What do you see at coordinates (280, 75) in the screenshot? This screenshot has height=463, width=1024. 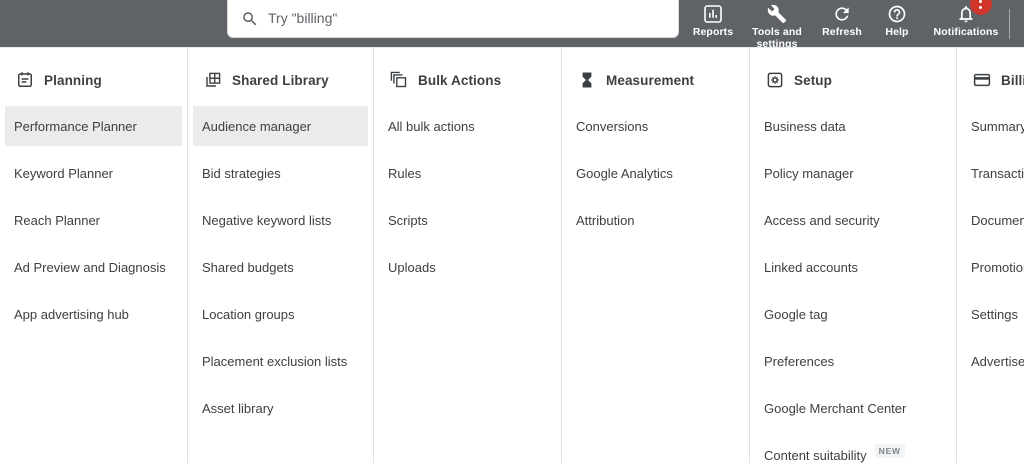 I see `shared-library-header: Shared Library` at bounding box center [280, 75].